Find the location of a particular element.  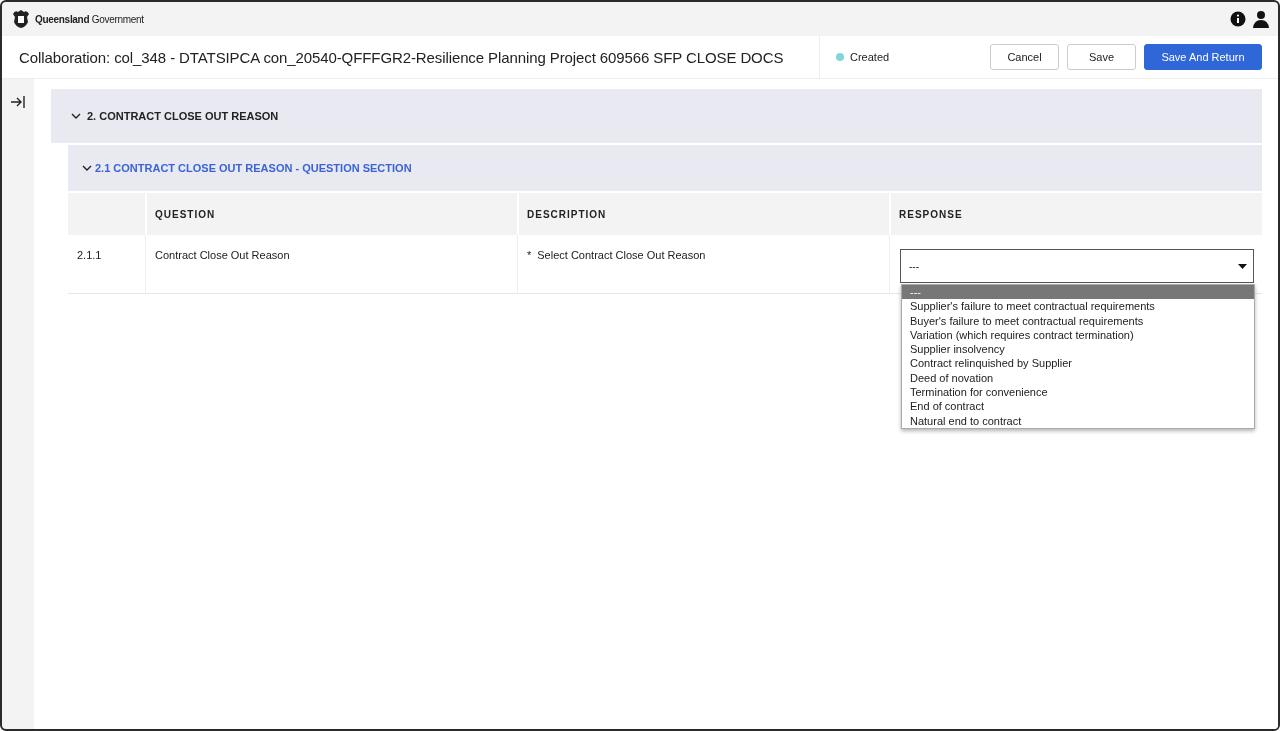

column-header: RESPONSE is located at coordinates (1075, 214).